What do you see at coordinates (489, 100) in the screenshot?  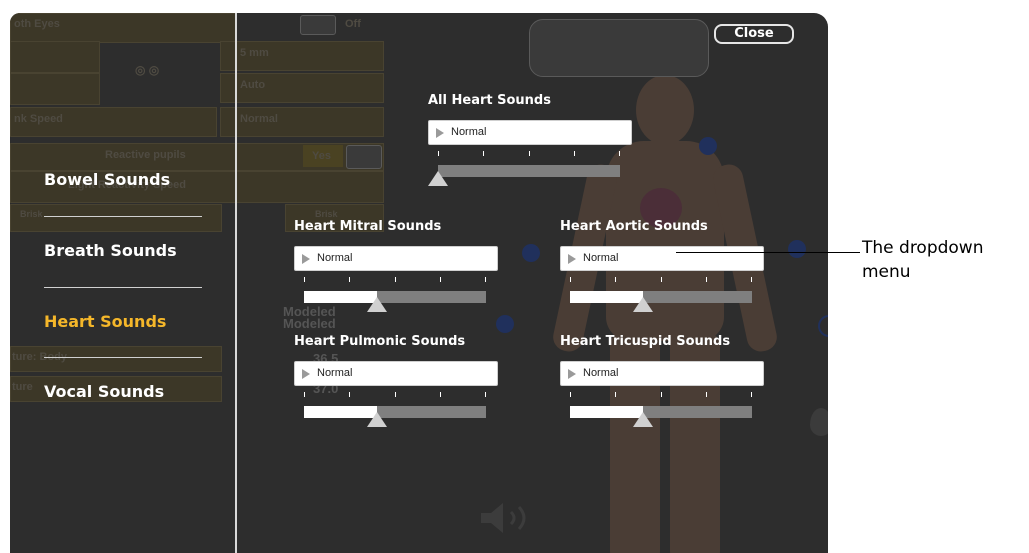 I see `sound-label: All Heart Sounds` at bounding box center [489, 100].